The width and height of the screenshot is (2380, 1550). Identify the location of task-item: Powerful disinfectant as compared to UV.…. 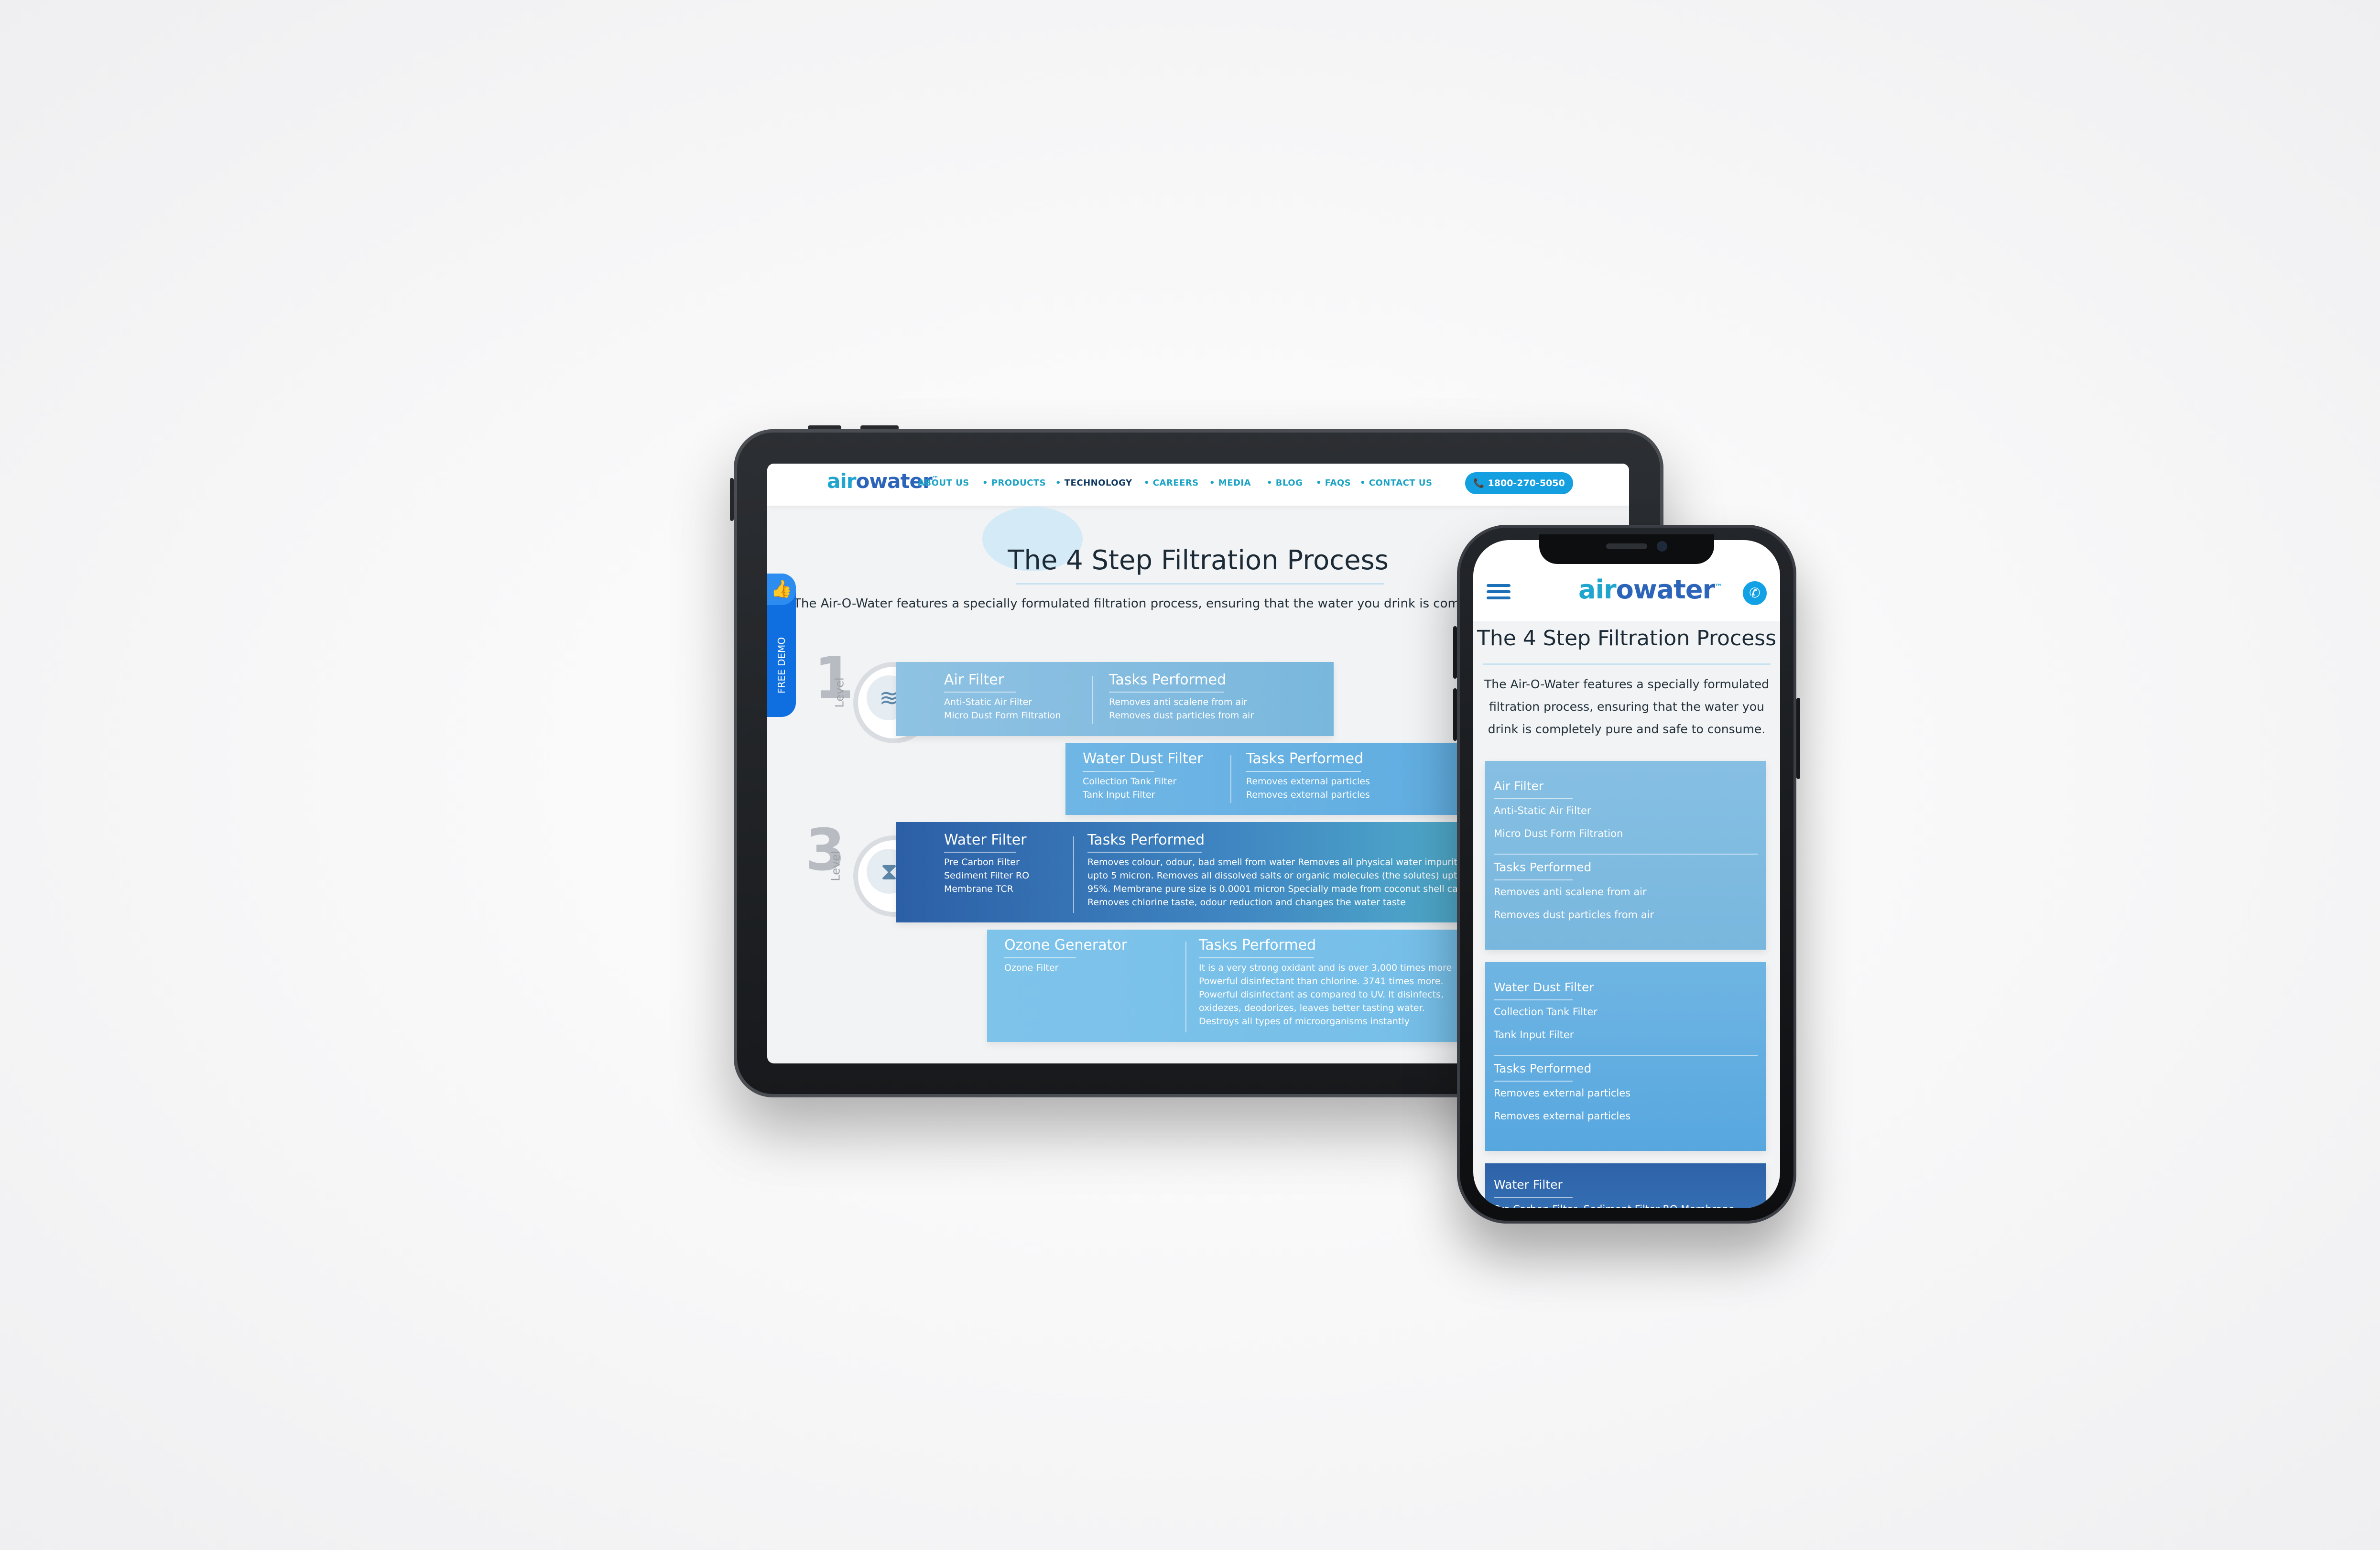
(1321, 994).